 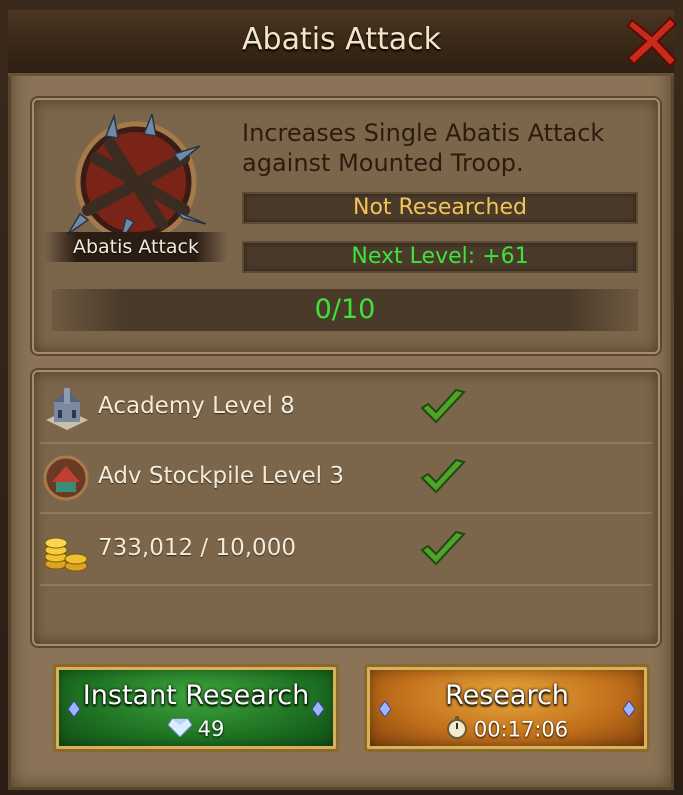 I want to click on requirement-row: Academy Level 8, so click(x=346, y=408).